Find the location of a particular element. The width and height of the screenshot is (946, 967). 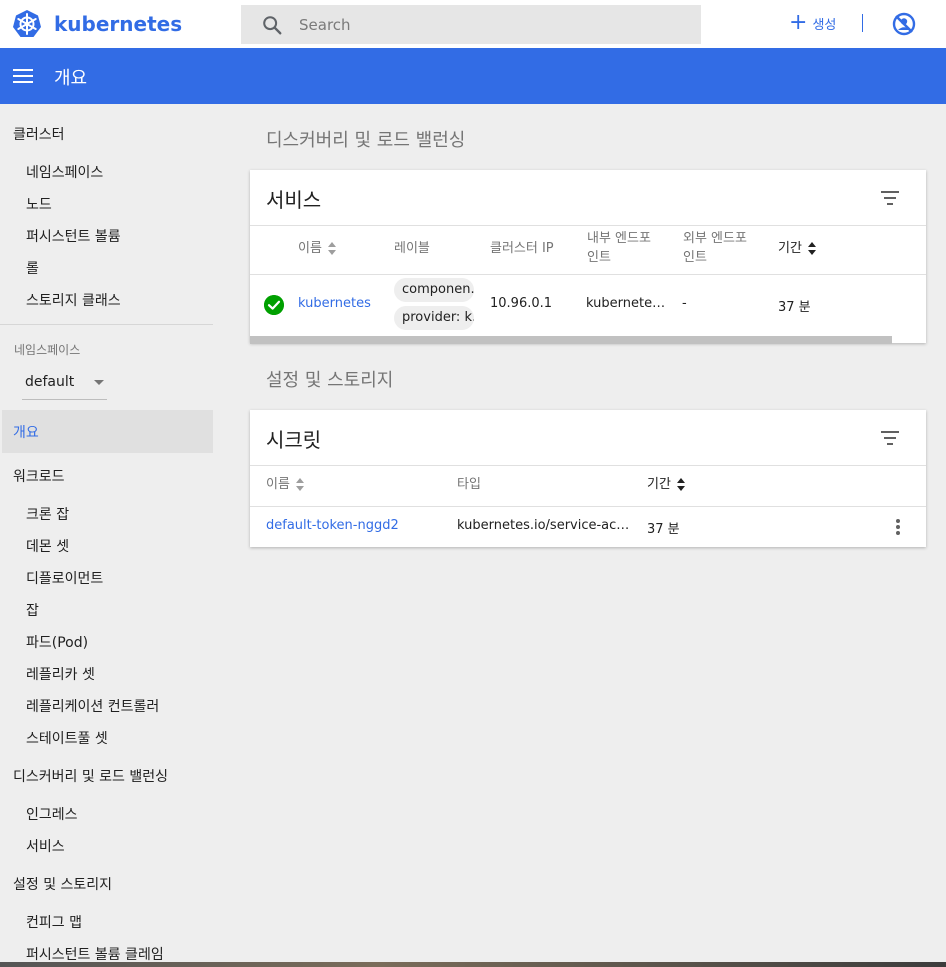

sidebar-item-replica-sets: 레플리카 셋 is located at coordinates (60, 674).